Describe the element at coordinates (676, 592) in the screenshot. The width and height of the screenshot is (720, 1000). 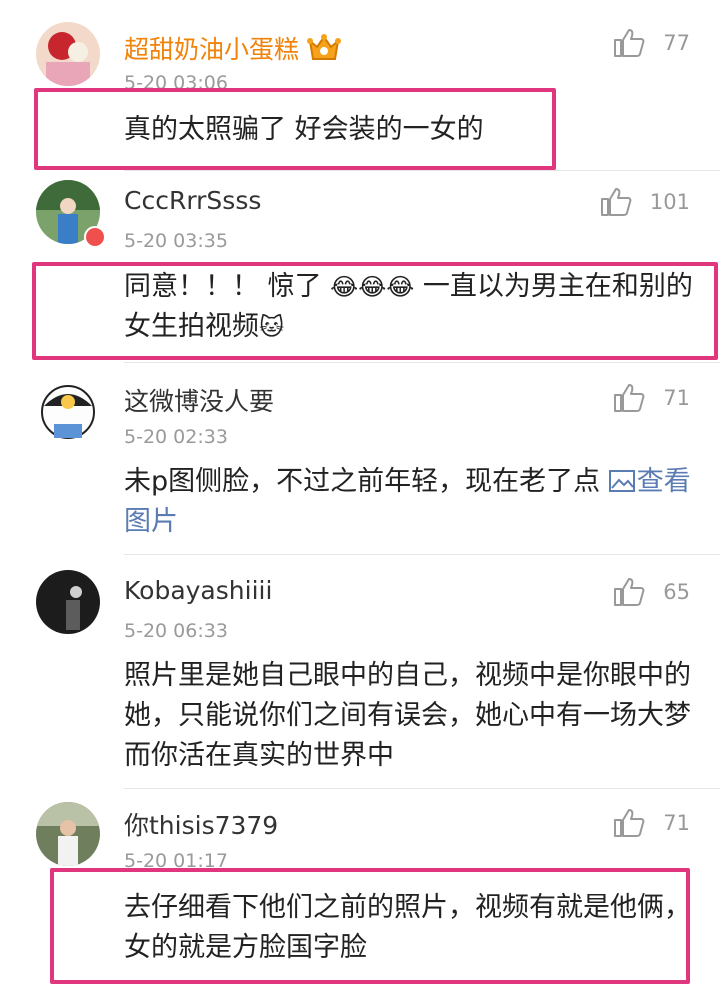
I see `like-count: 65` at that location.